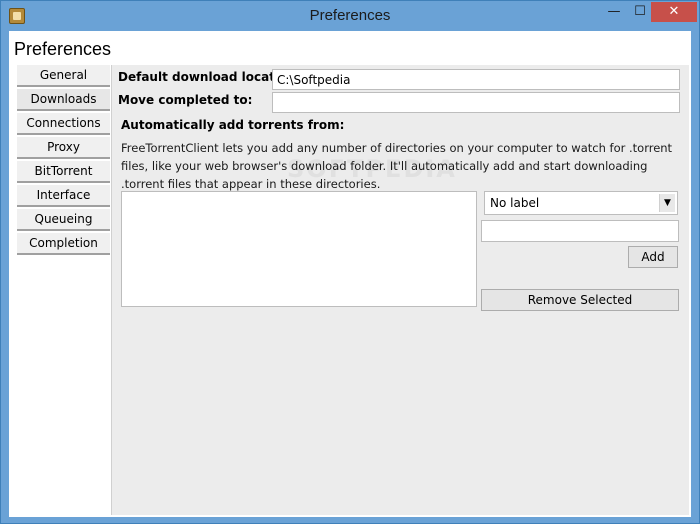 Image resolution: width=700 pixels, height=524 pixels. I want to click on tab-connections: Connections, so click(63, 124).